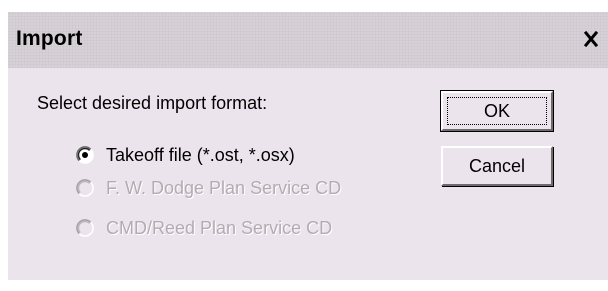  Describe the element at coordinates (224, 187) in the screenshot. I see `option-label: F. W. Dodge Plan Service CD` at that location.